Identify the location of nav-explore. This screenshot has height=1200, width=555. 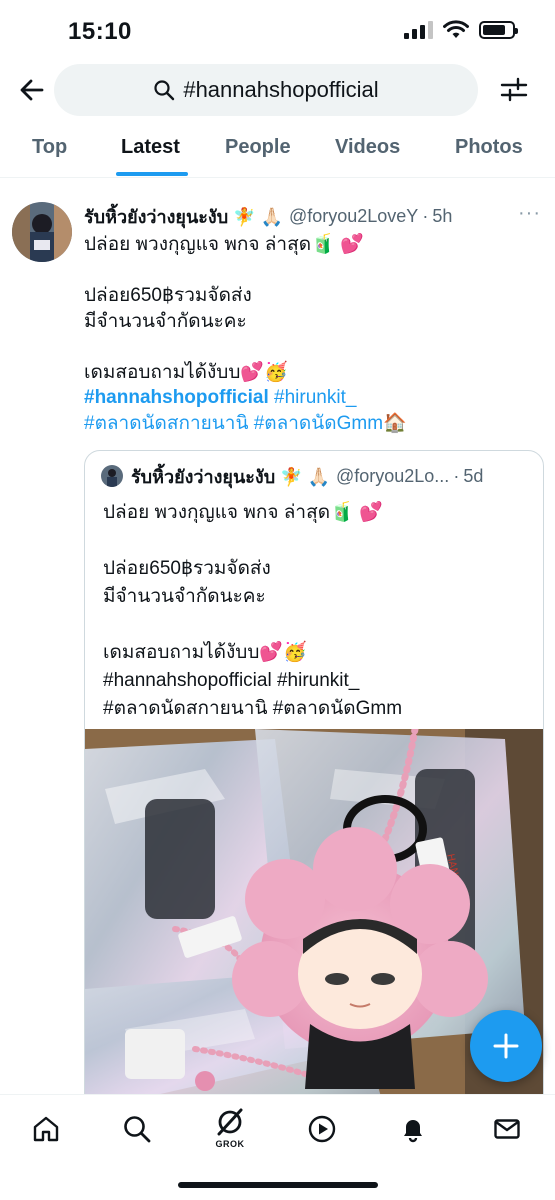
(137, 1129).